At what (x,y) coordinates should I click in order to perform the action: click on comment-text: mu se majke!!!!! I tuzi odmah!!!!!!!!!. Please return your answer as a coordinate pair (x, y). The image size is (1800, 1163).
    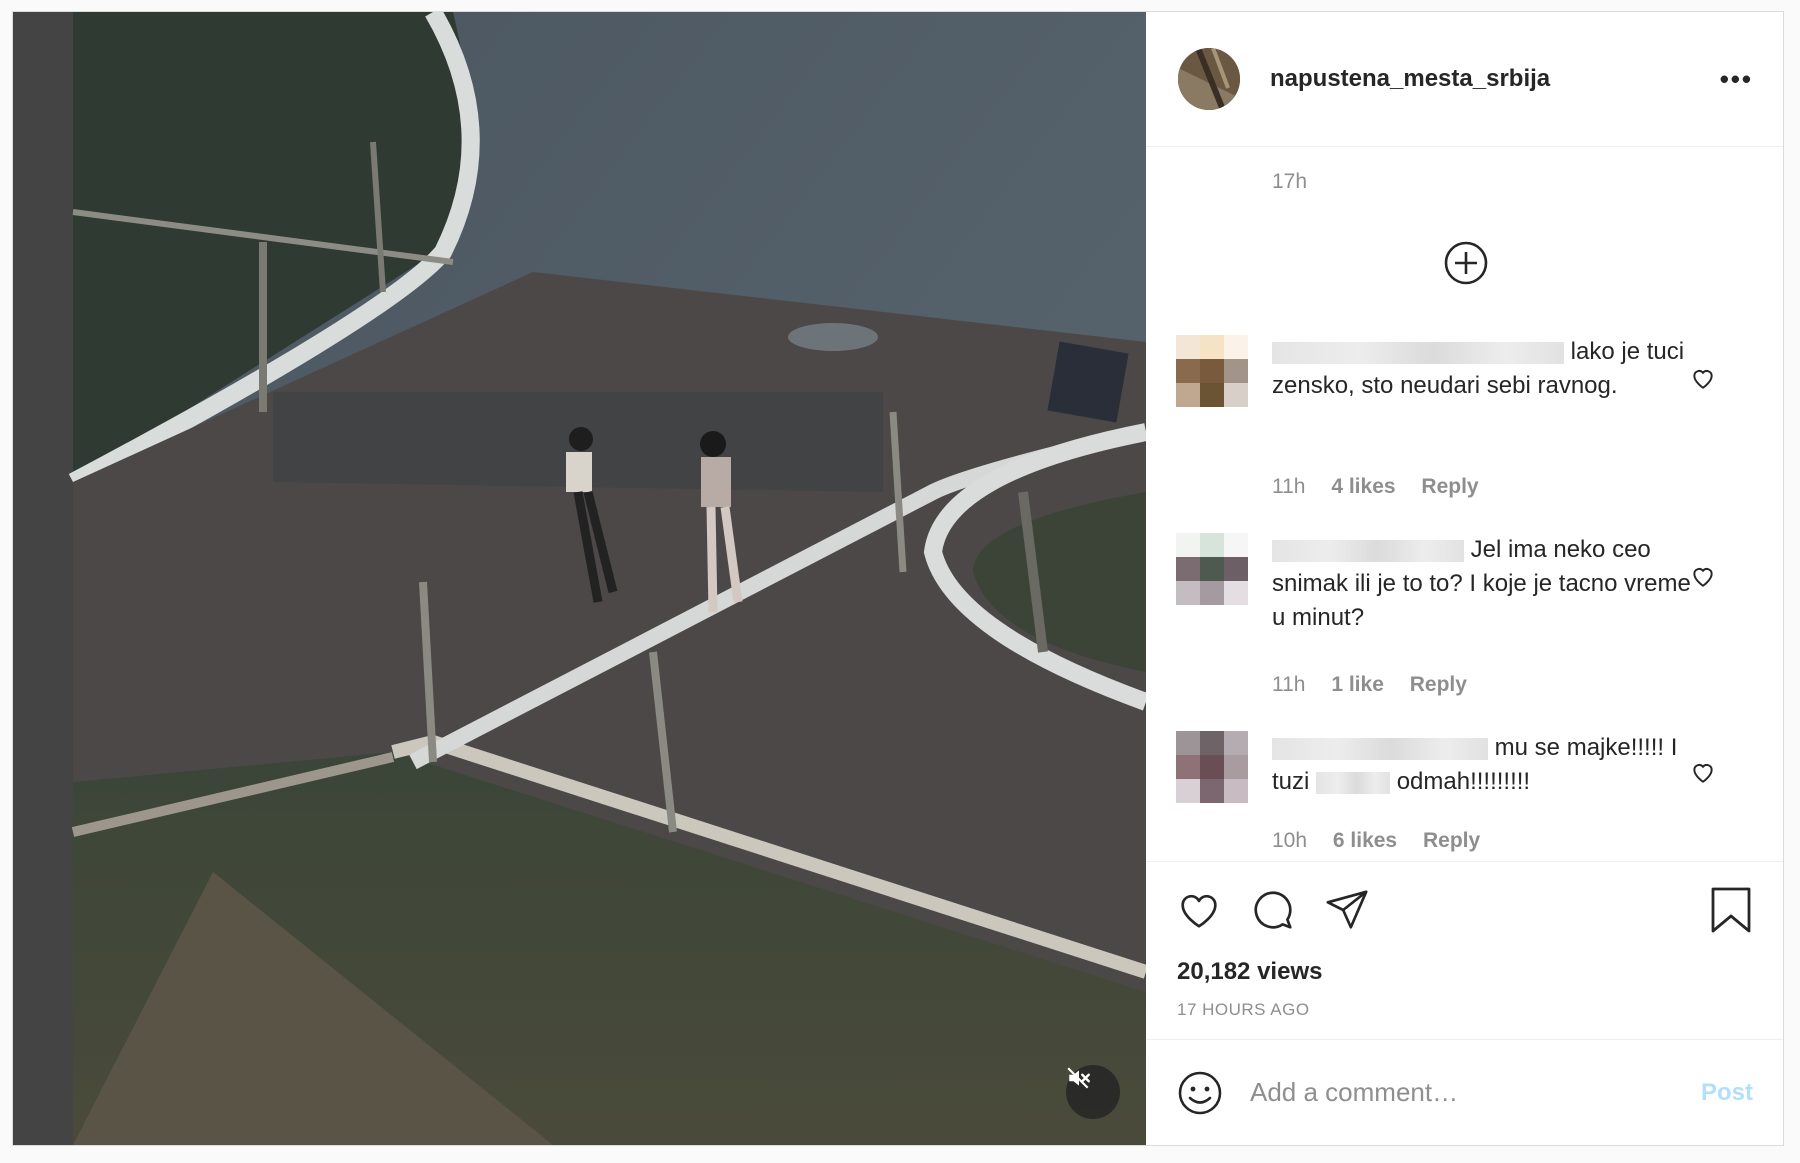
    Looking at the image, I should click on (1492, 765).